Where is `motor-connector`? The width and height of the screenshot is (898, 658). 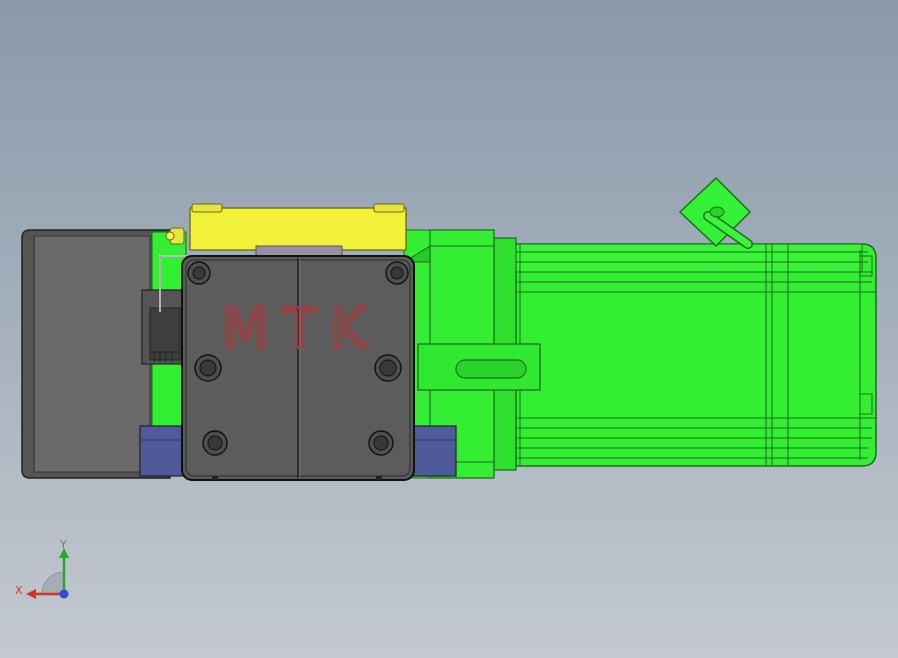
motor-connector is located at coordinates (715, 212).